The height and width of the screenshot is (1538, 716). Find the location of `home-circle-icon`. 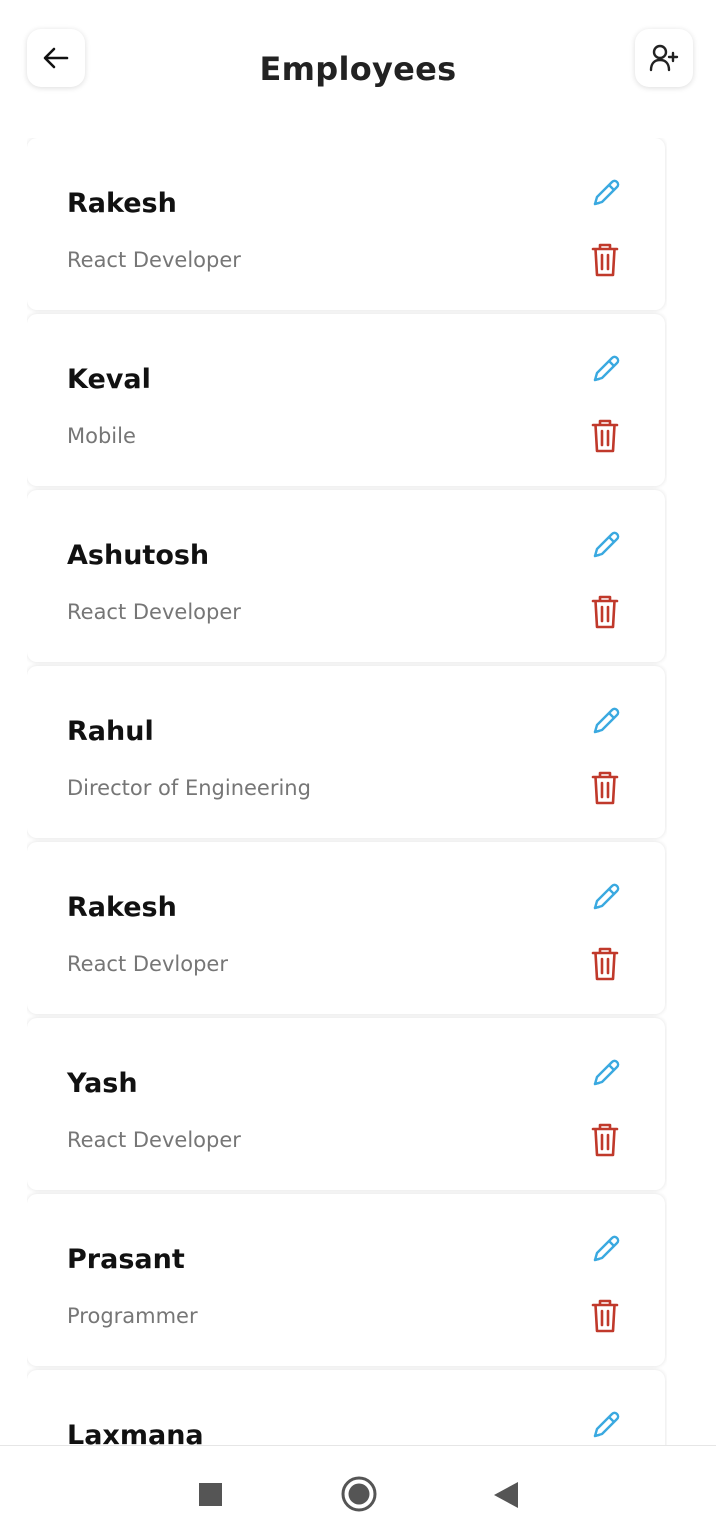

home-circle-icon is located at coordinates (359, 1494).